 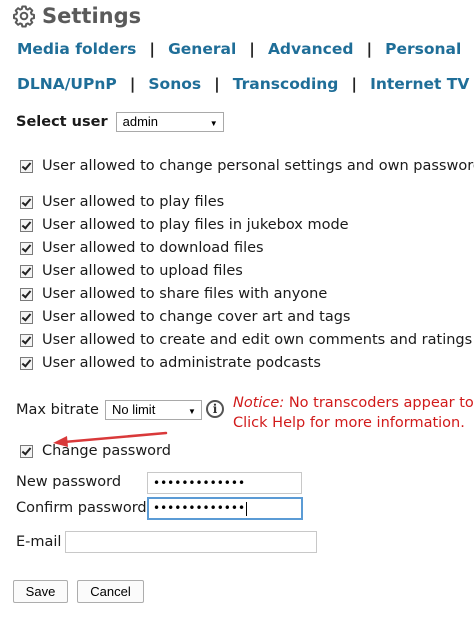 I want to click on checkbox-label: User allowed to administrate podcasts, so click(x=181, y=363).